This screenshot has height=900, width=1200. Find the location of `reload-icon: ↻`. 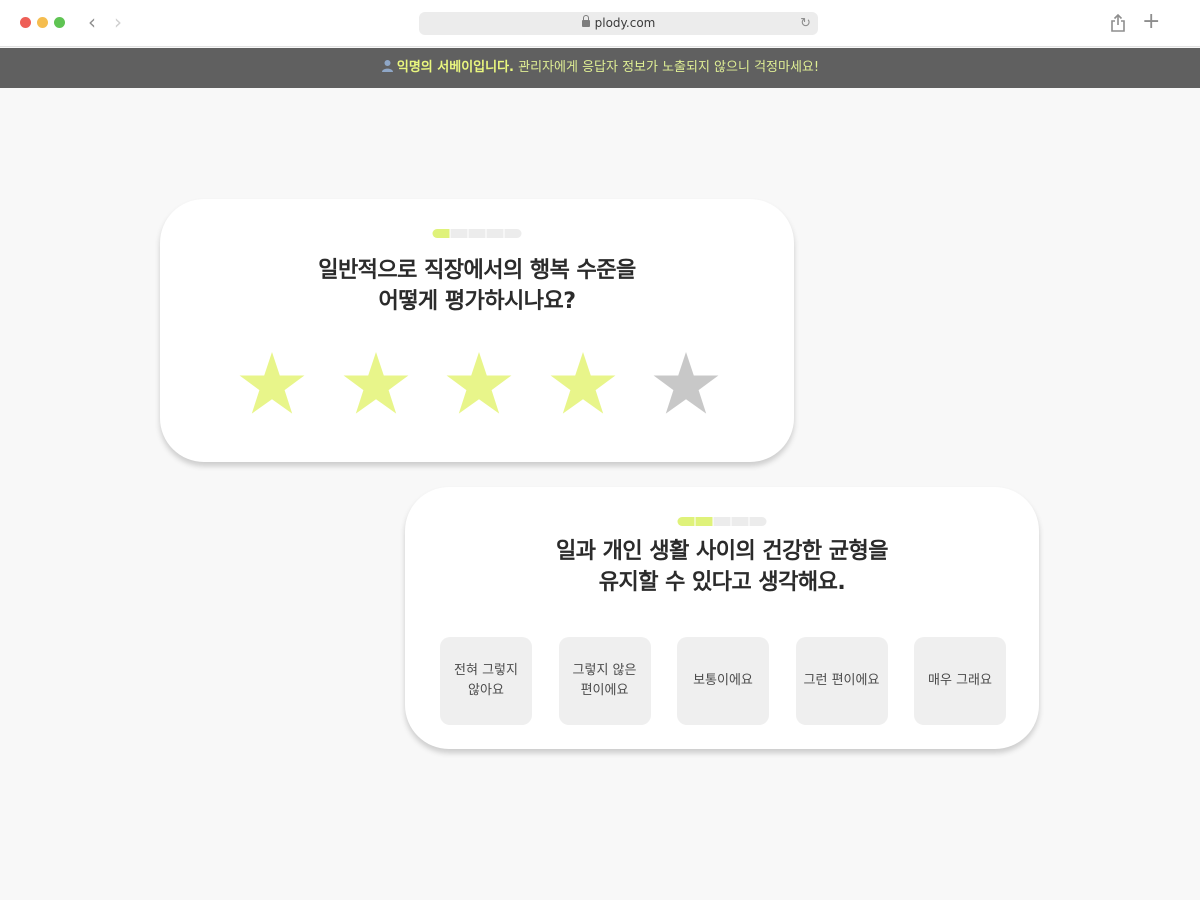

reload-icon: ↻ is located at coordinates (805, 23).